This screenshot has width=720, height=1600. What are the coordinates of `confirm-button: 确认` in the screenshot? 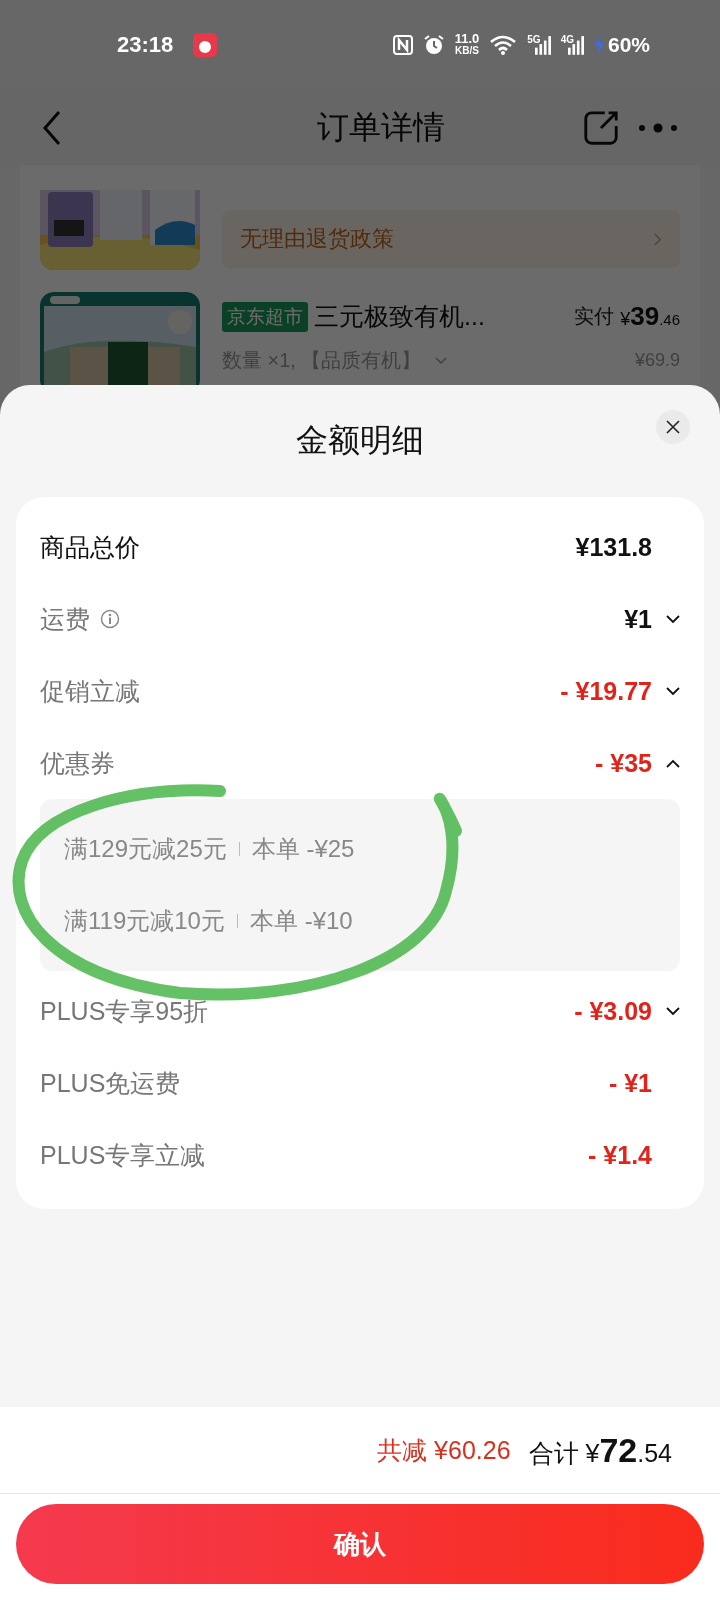 It's located at (360, 1544).